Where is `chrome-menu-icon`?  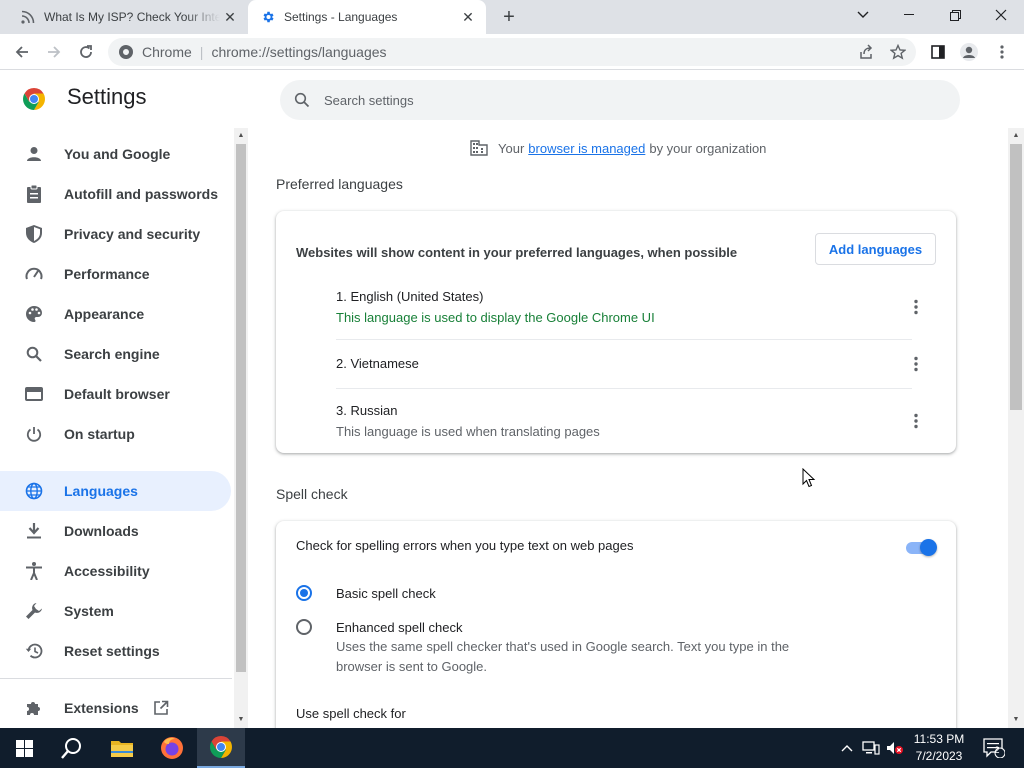
chrome-menu-icon is located at coordinates (1002, 52).